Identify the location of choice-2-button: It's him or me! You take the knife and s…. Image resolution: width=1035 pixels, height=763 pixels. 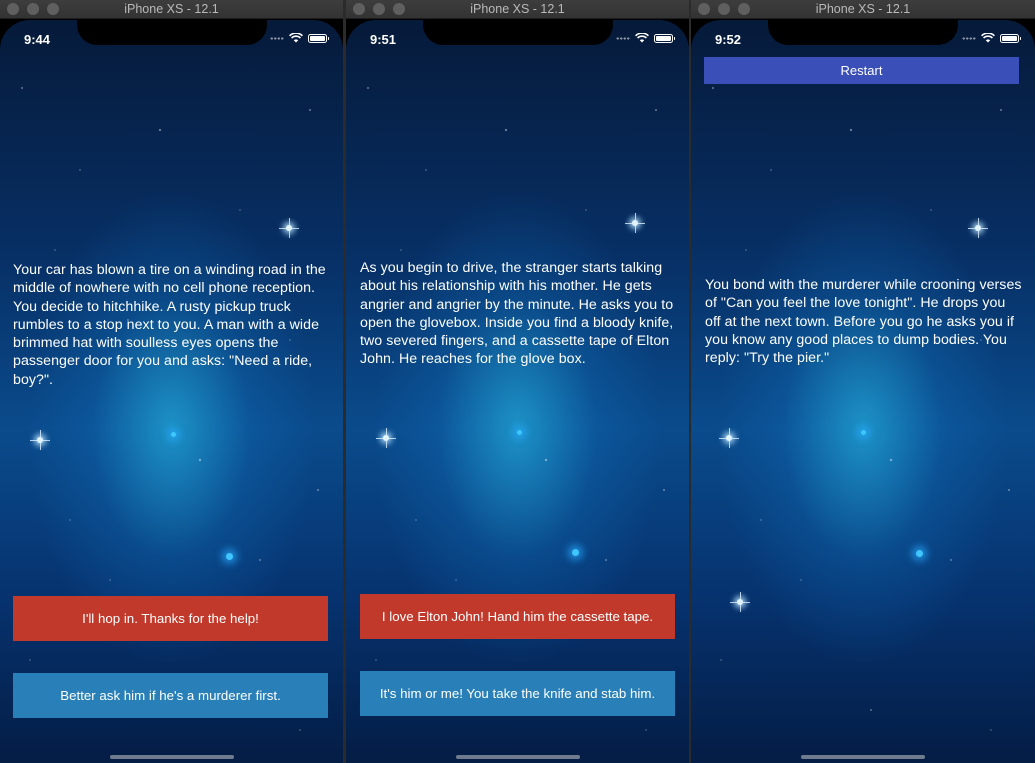
(517, 693).